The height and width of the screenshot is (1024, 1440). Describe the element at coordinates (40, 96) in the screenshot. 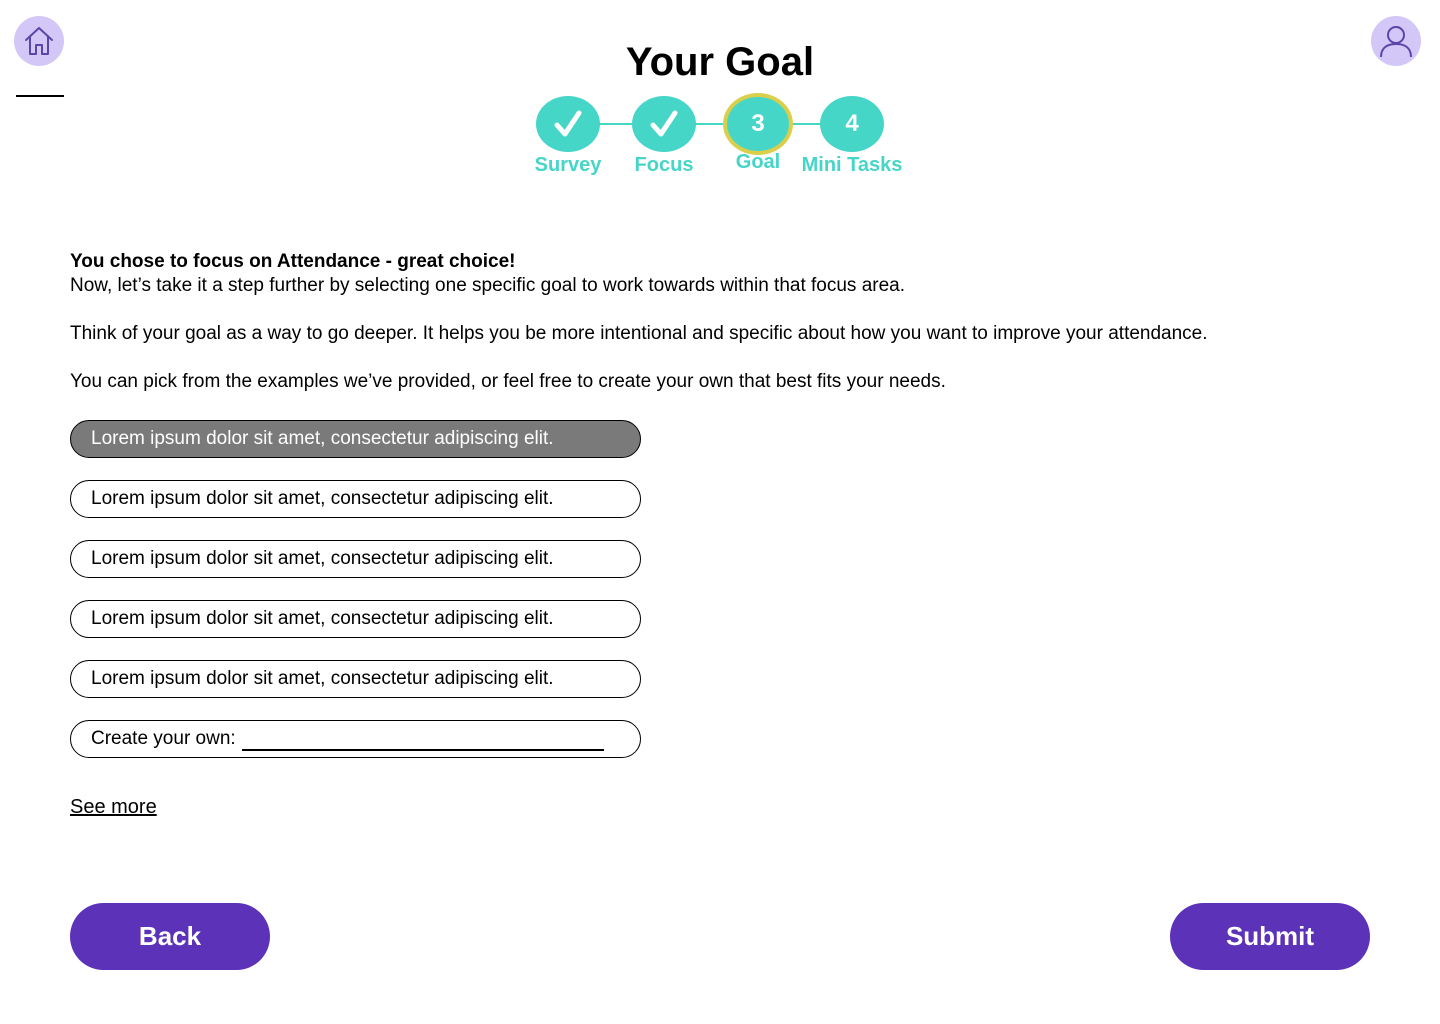

I see `home-underline` at that location.